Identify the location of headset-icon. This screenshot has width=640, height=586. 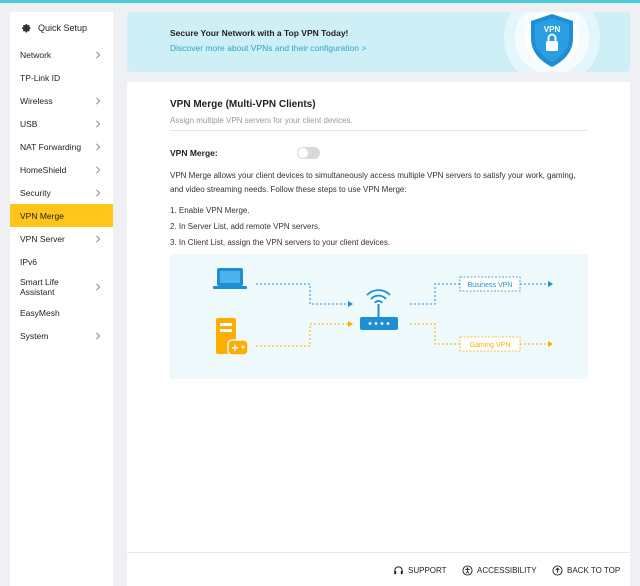
(398, 570).